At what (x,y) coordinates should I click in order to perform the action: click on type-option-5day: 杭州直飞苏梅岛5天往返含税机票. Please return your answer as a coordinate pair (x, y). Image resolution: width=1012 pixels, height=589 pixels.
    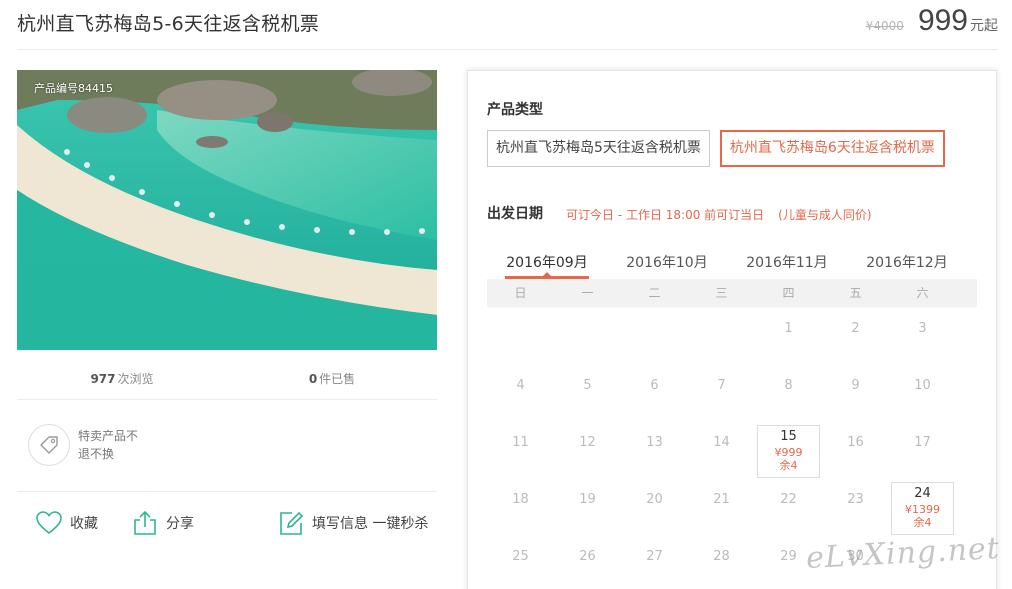
    Looking at the image, I should click on (598, 148).